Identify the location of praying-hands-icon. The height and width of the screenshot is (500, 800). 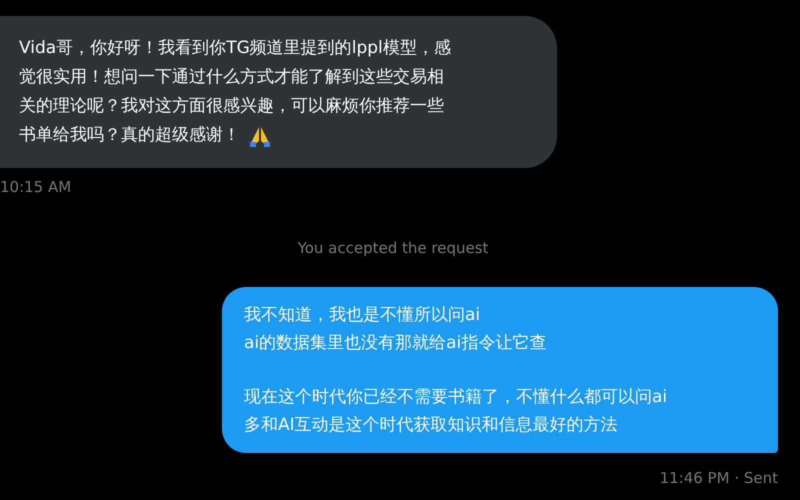
(260, 135).